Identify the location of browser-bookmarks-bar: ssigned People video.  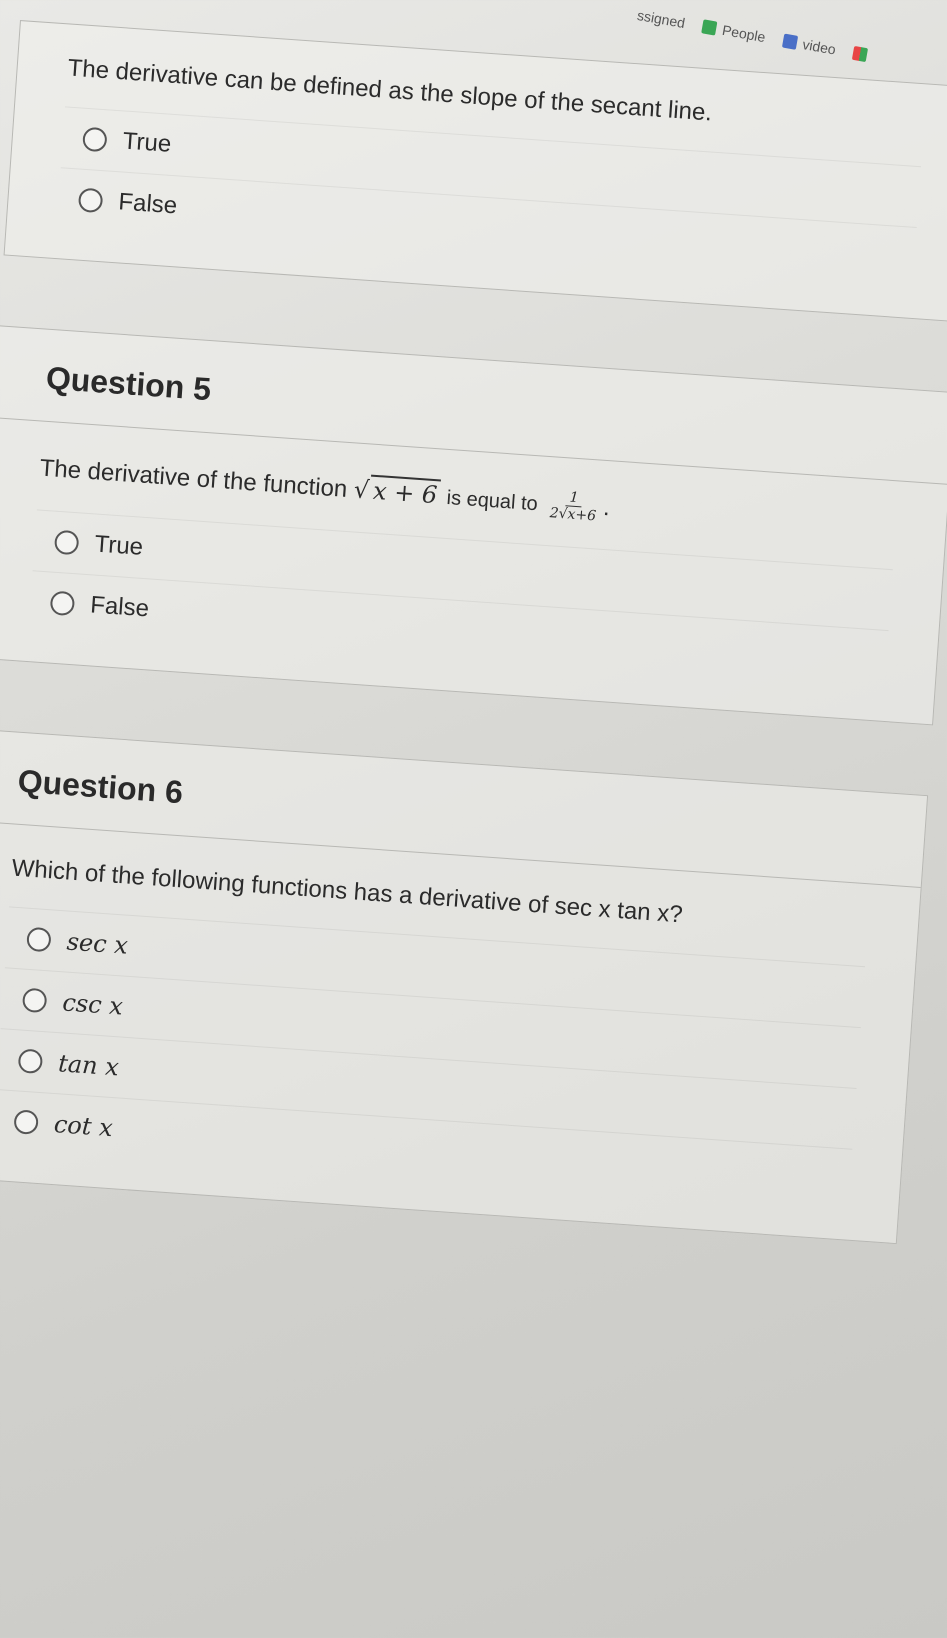
(752, 35).